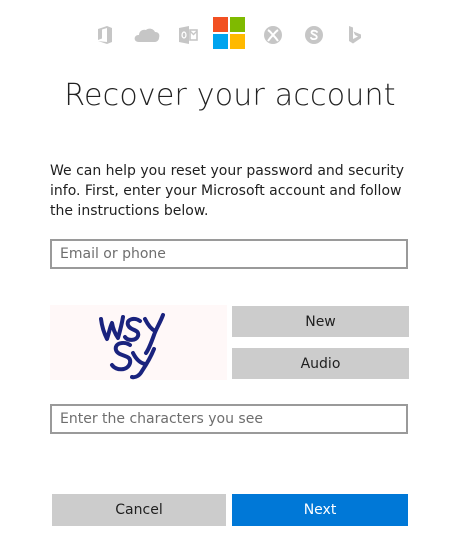 The width and height of the screenshot is (460, 547). What do you see at coordinates (355, 35) in the screenshot?
I see `bing-icon` at bounding box center [355, 35].